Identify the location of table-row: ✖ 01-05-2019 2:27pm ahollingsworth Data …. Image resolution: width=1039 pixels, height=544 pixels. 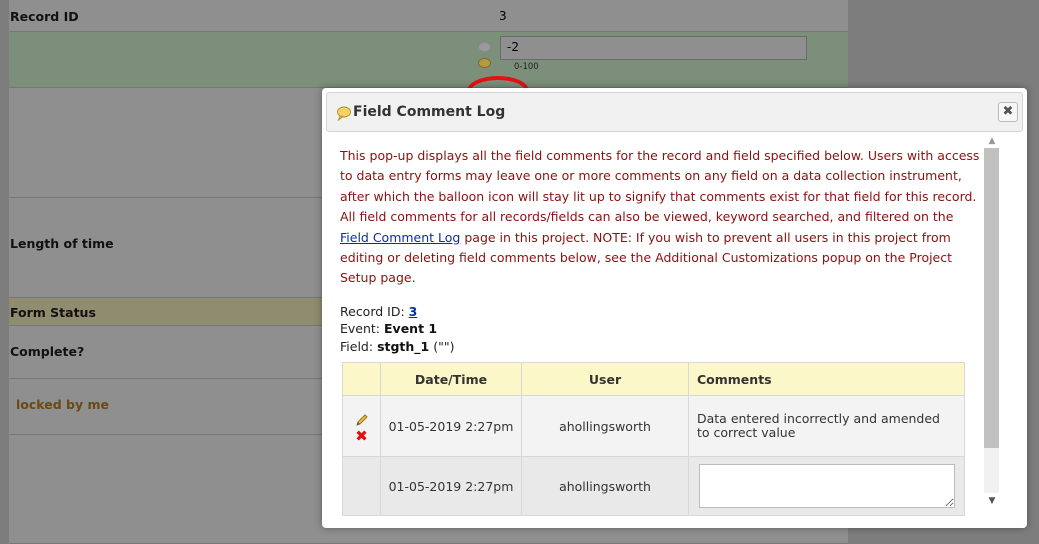
(653, 426).